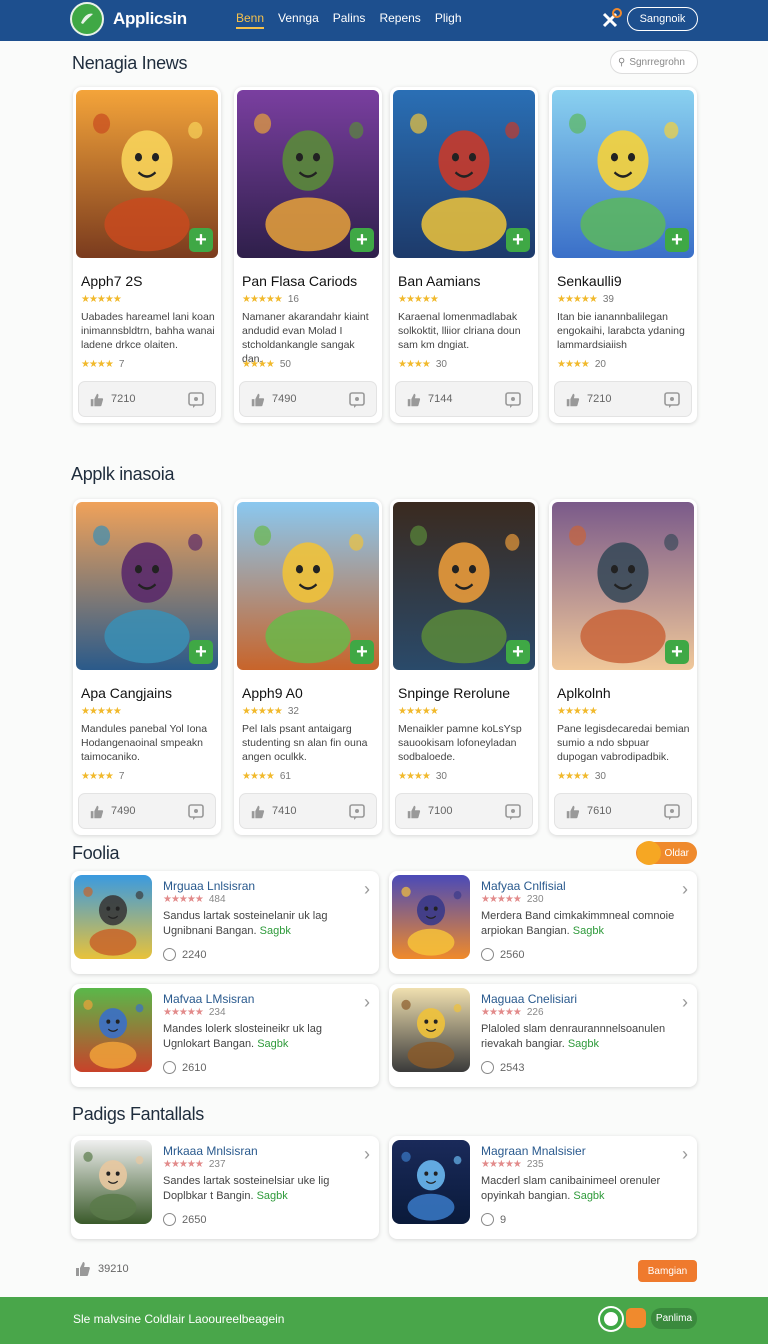  What do you see at coordinates (666, 853) in the screenshot?
I see `older-button: Oldar` at bounding box center [666, 853].